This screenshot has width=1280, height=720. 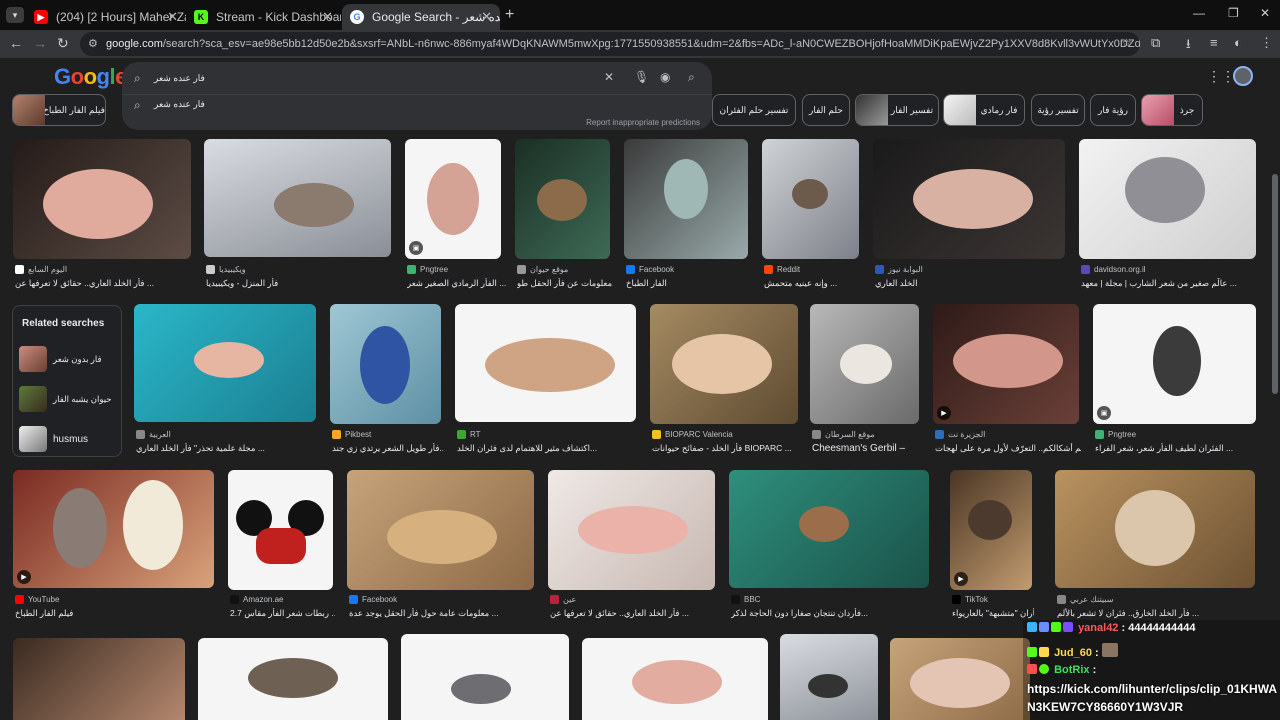 I want to click on chip-filter: جرذ, so click(x=1172, y=110).